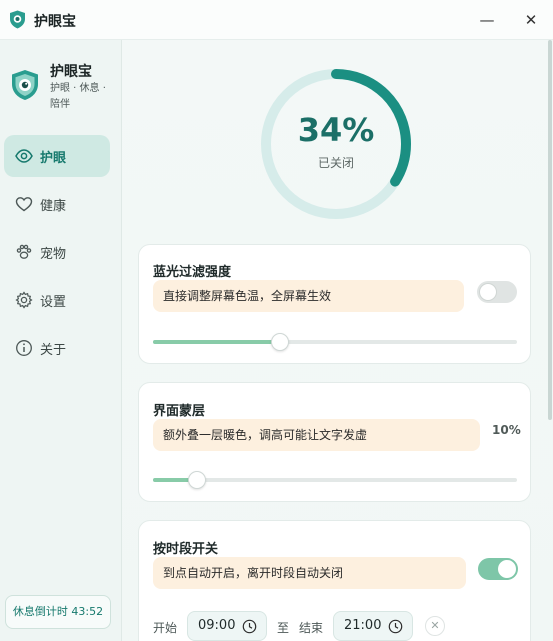  What do you see at coordinates (192, 272) in the screenshot?
I see `blue-light-title: 蓝光过滤强度` at bounding box center [192, 272].